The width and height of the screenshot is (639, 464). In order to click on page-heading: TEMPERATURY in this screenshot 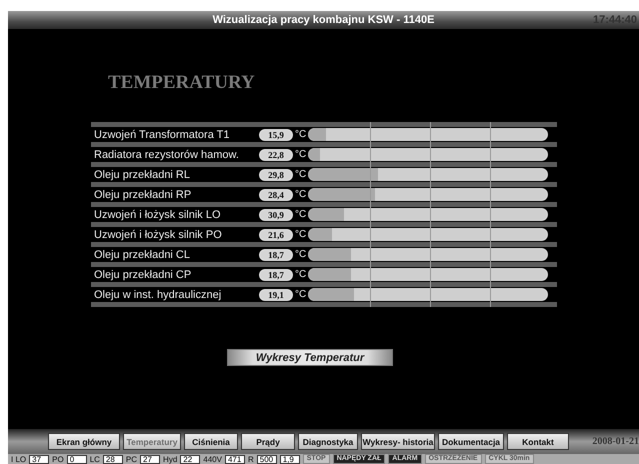, I will do `click(181, 83)`.